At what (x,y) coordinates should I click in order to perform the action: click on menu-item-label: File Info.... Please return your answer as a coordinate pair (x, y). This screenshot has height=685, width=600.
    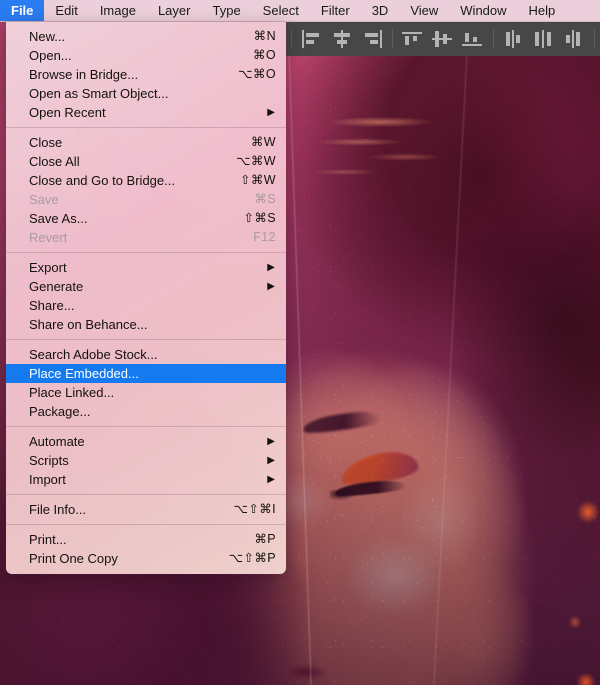
    Looking at the image, I should click on (58, 509).